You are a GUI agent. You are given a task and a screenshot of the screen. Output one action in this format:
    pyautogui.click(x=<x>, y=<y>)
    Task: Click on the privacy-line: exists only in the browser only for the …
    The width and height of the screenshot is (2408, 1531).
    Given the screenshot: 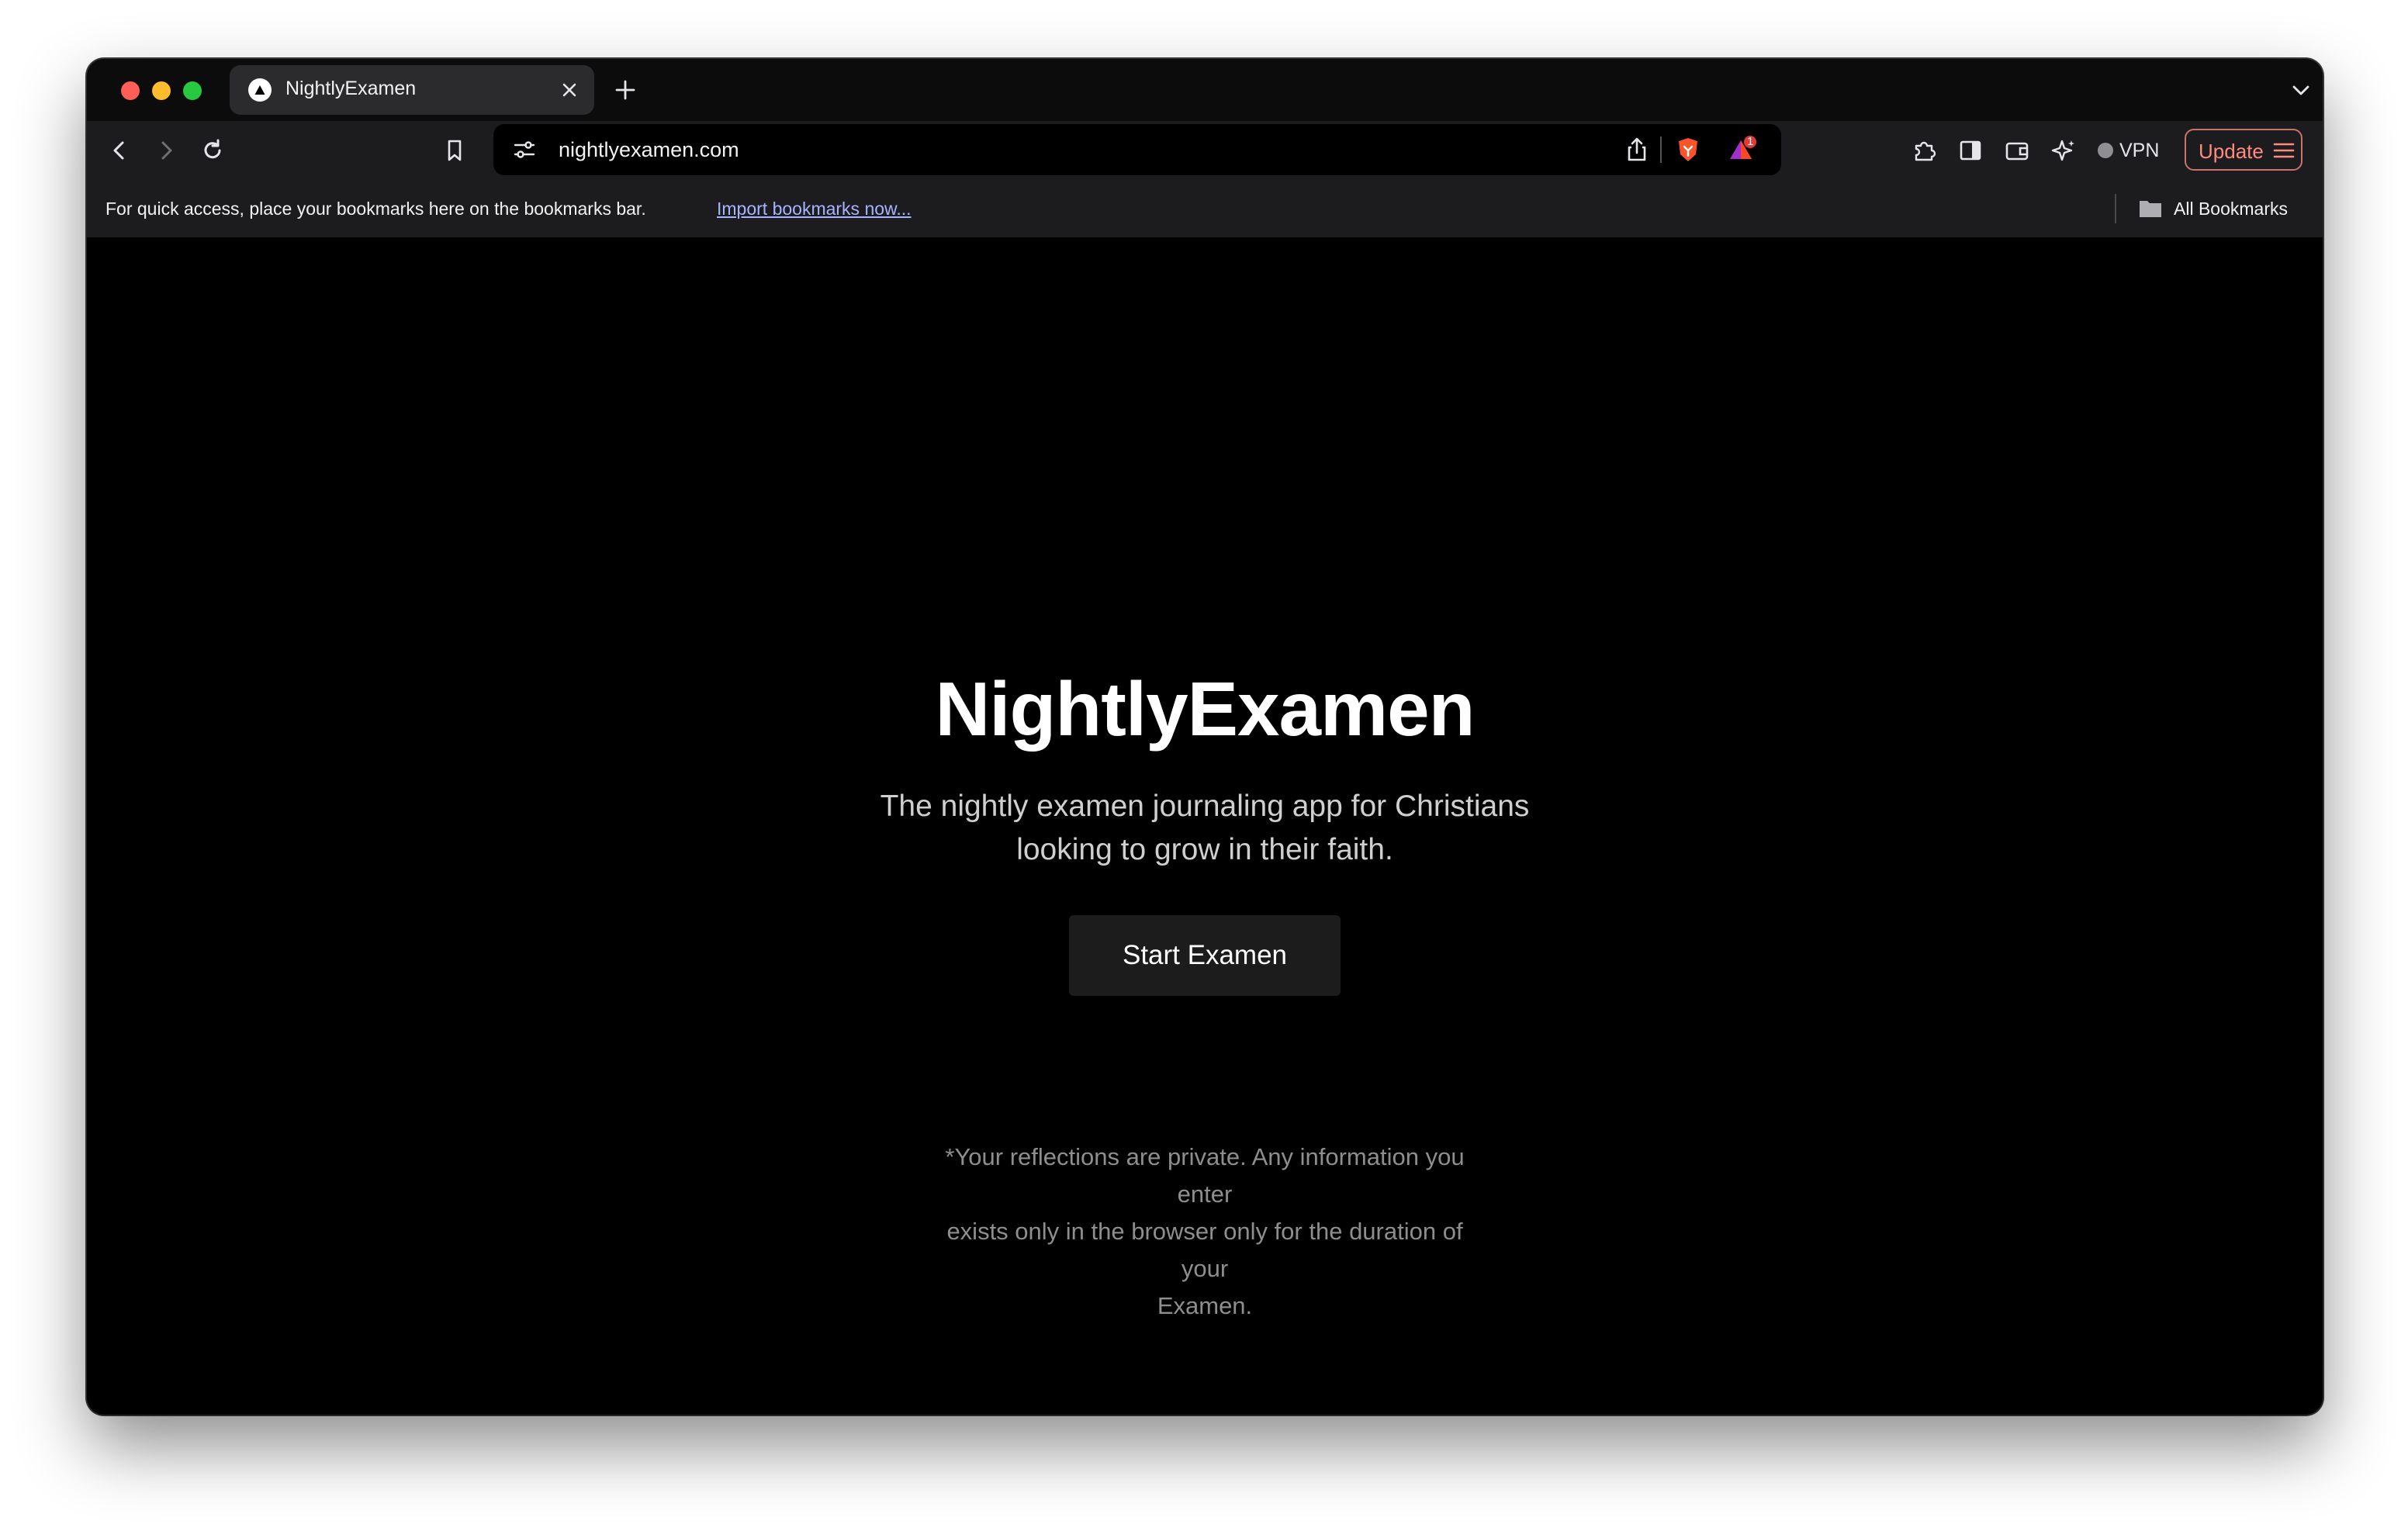 What is the action you would take?
    pyautogui.click(x=1204, y=1250)
    